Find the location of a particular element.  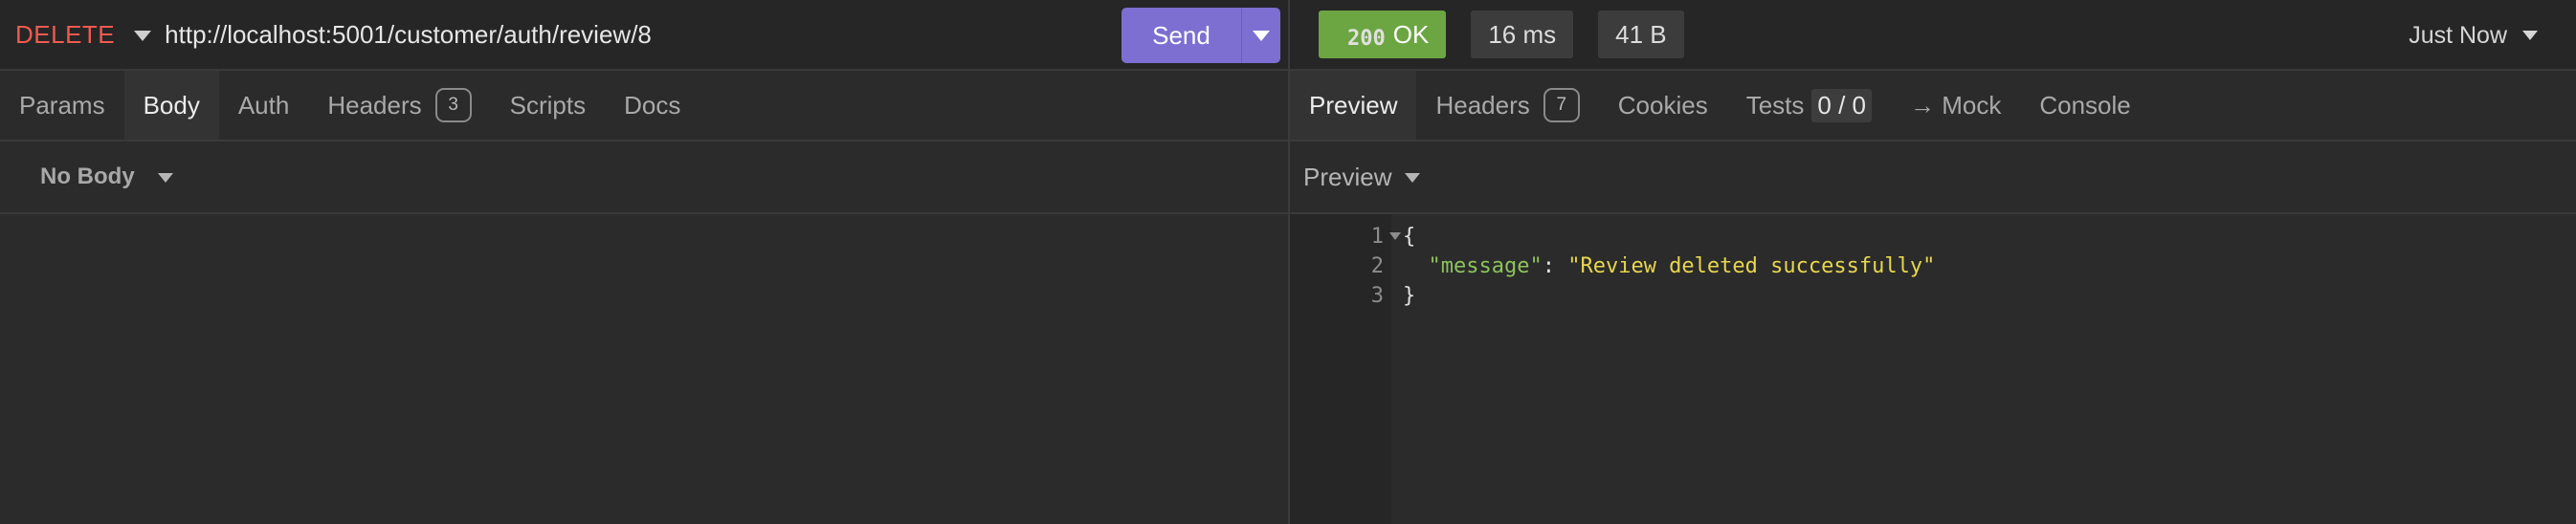

code-line: { is located at coordinates (1409, 237).